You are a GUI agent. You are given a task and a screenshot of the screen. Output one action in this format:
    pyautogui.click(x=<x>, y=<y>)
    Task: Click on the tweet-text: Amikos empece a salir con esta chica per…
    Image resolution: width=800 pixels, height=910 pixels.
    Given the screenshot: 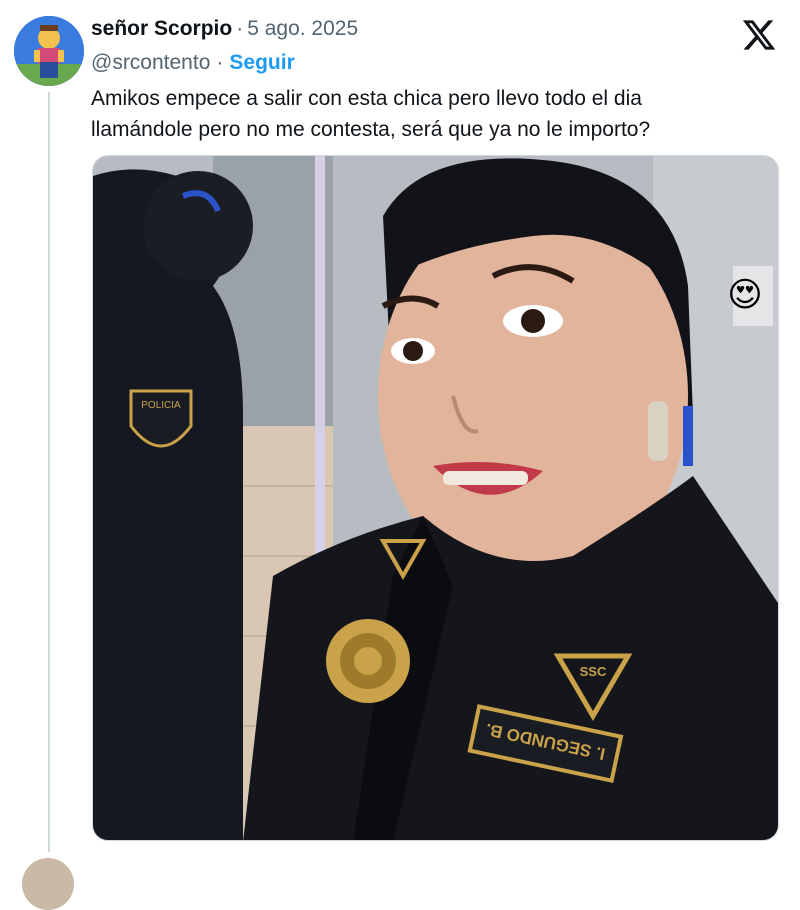 What is the action you would take?
    pyautogui.click(x=436, y=114)
    